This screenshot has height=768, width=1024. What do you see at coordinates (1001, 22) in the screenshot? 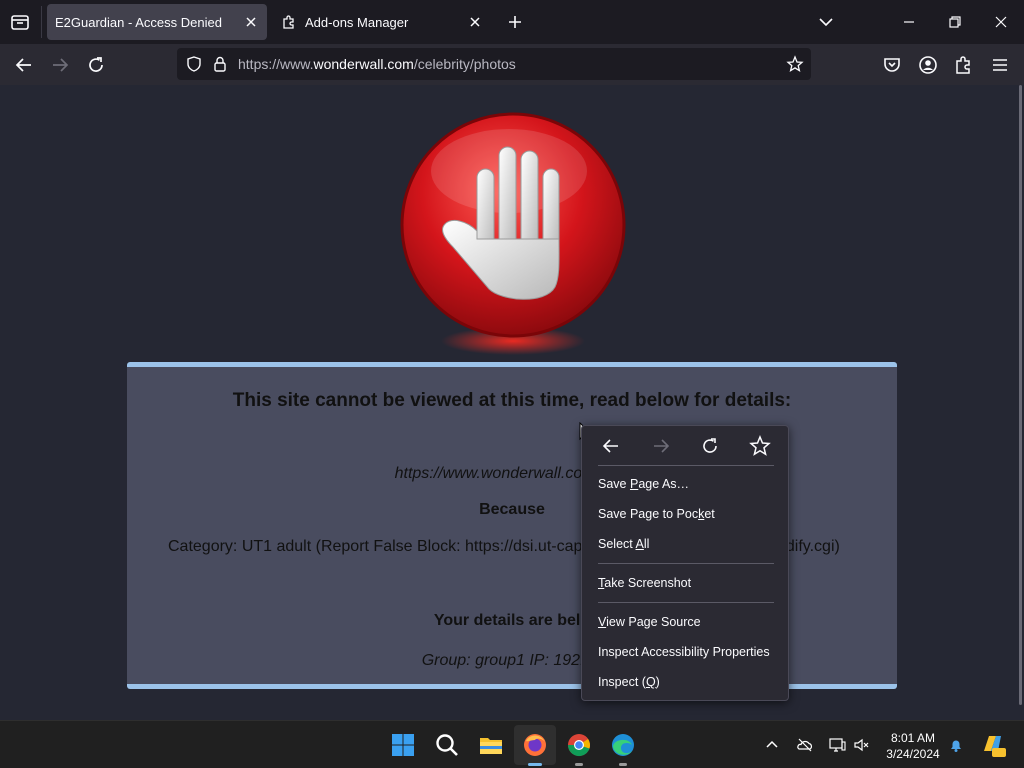
I see `close-window-icon` at bounding box center [1001, 22].